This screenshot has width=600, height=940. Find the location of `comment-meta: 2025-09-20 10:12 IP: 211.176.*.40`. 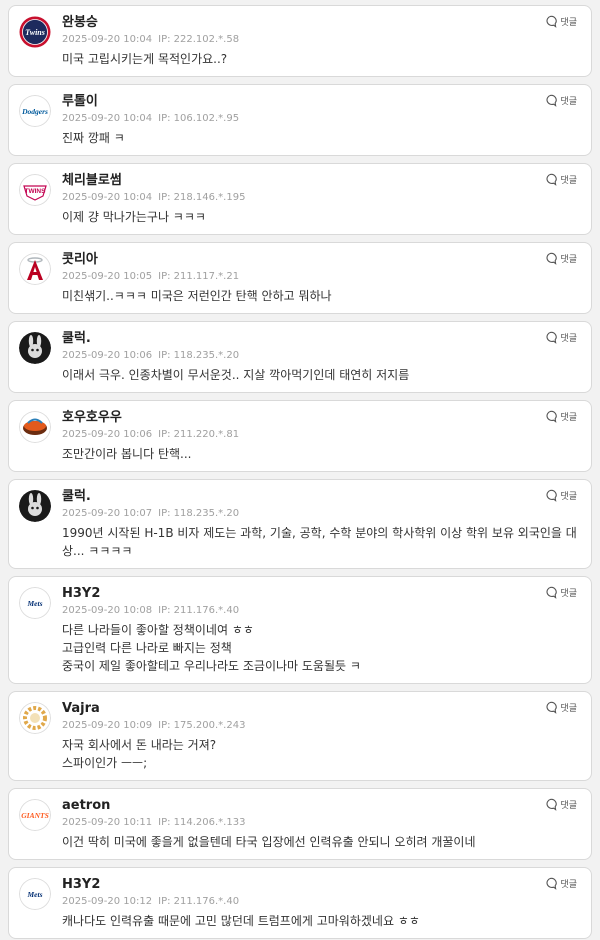

comment-meta: 2025-09-20 10:12 IP: 211.176.*.40 is located at coordinates (320, 902).